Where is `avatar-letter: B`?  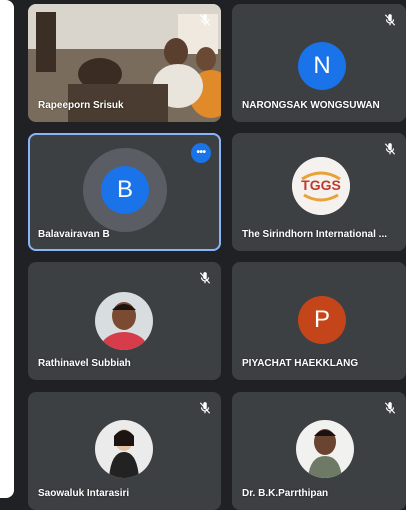 avatar-letter: B is located at coordinates (124, 189).